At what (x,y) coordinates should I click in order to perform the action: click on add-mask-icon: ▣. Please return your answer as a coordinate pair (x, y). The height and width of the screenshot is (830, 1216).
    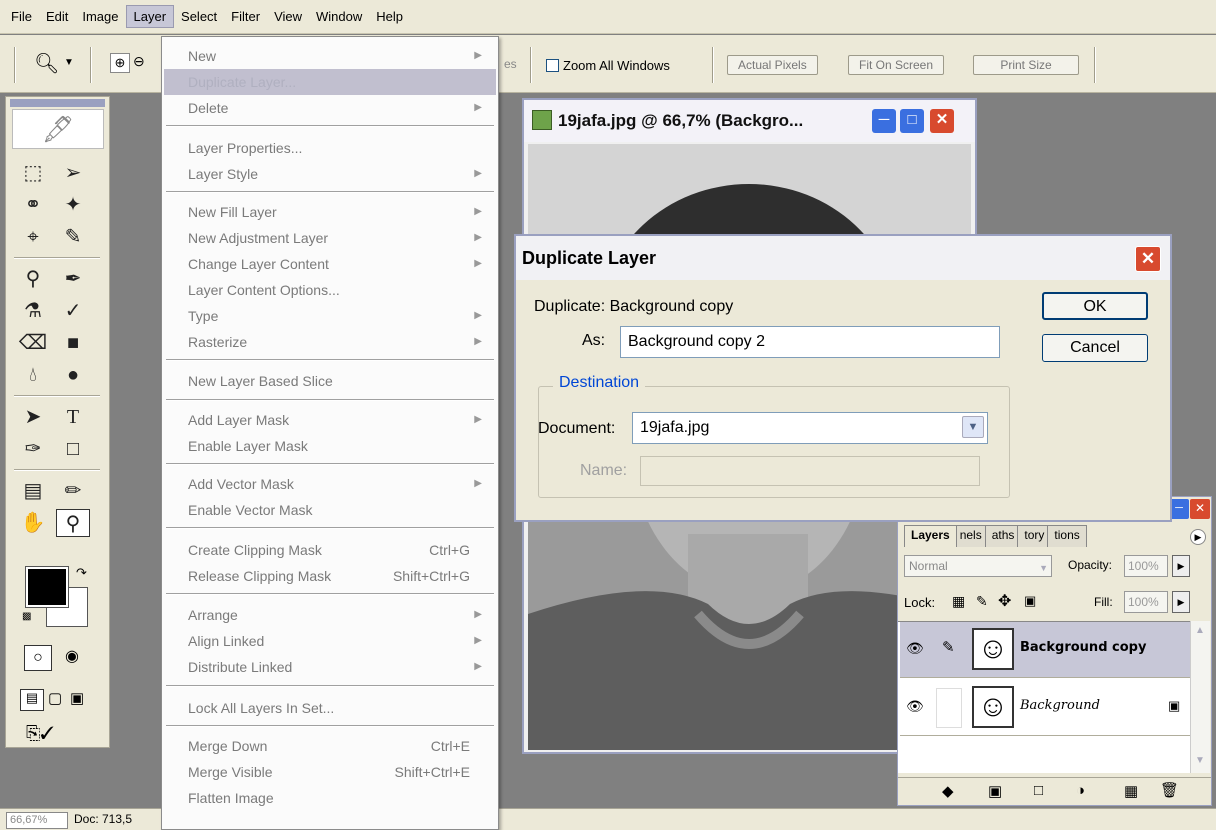
    Looking at the image, I should click on (995, 791).